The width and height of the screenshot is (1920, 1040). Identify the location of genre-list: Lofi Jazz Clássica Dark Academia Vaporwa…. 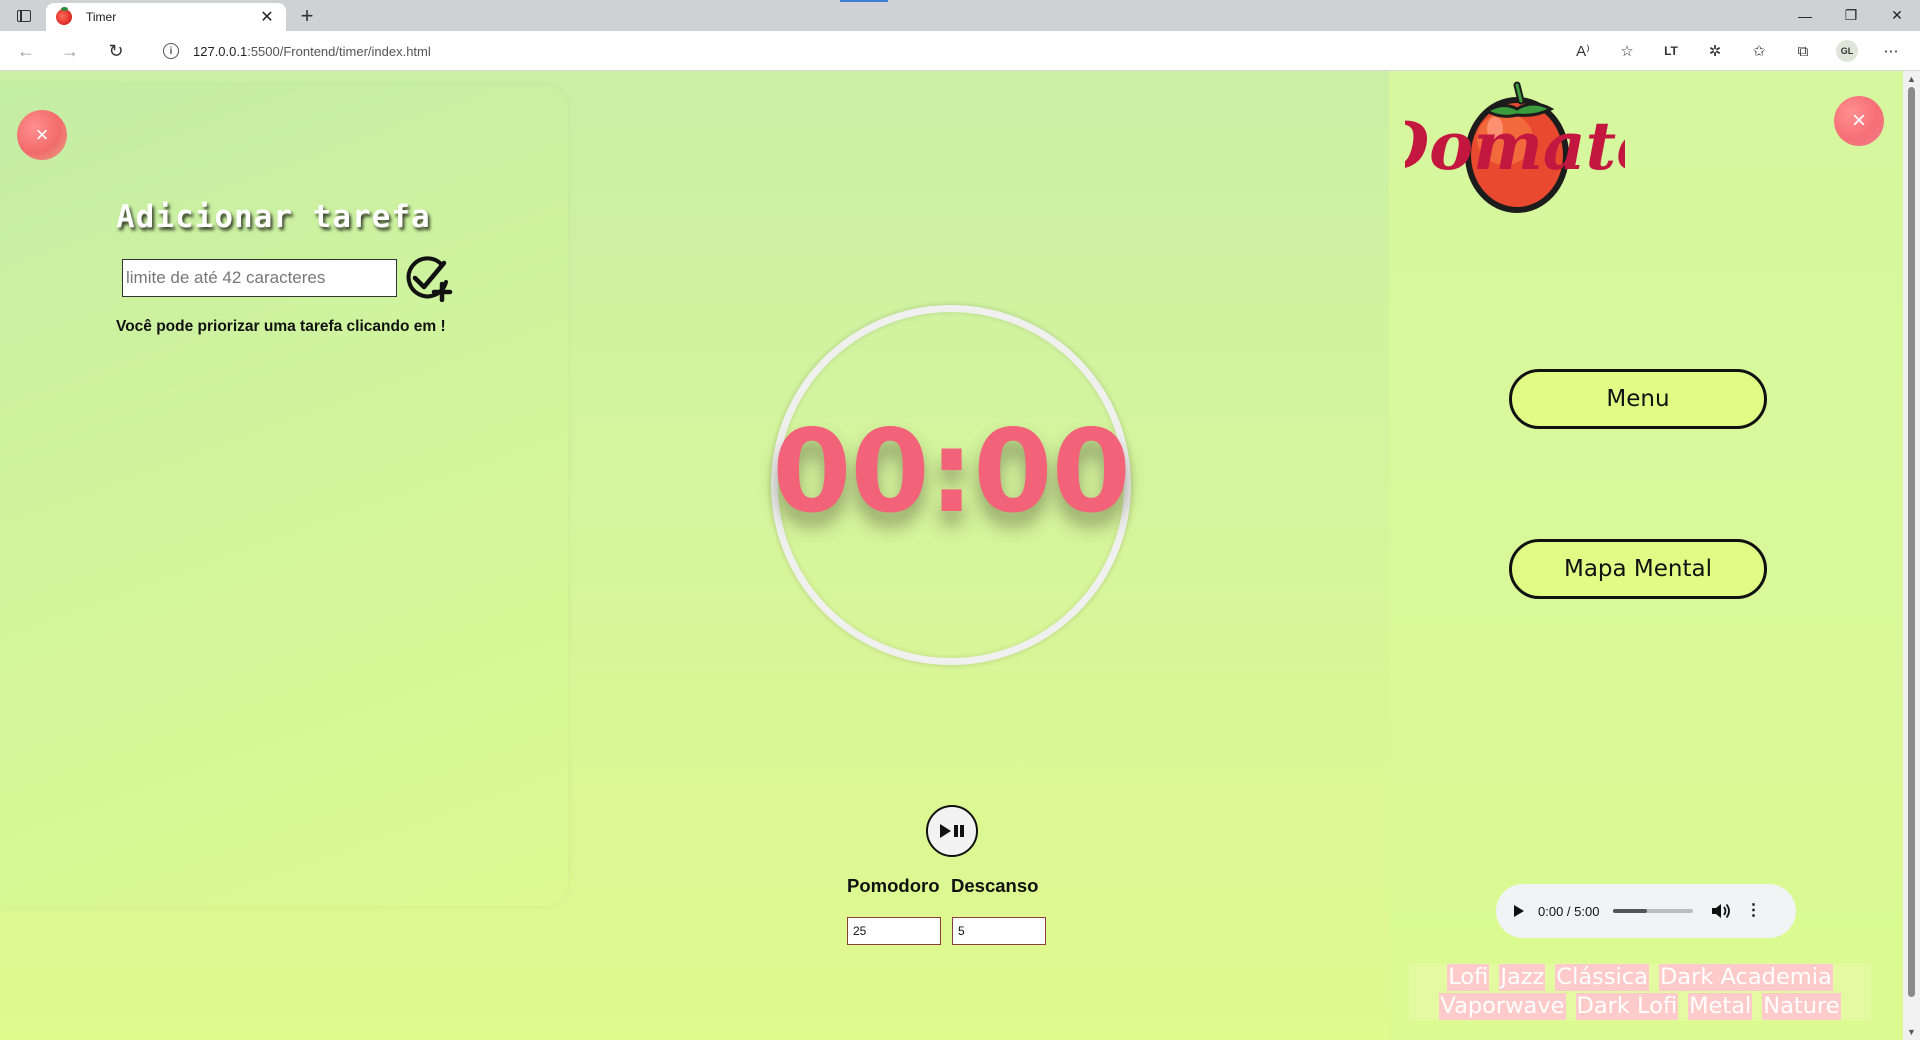
(1640, 992).